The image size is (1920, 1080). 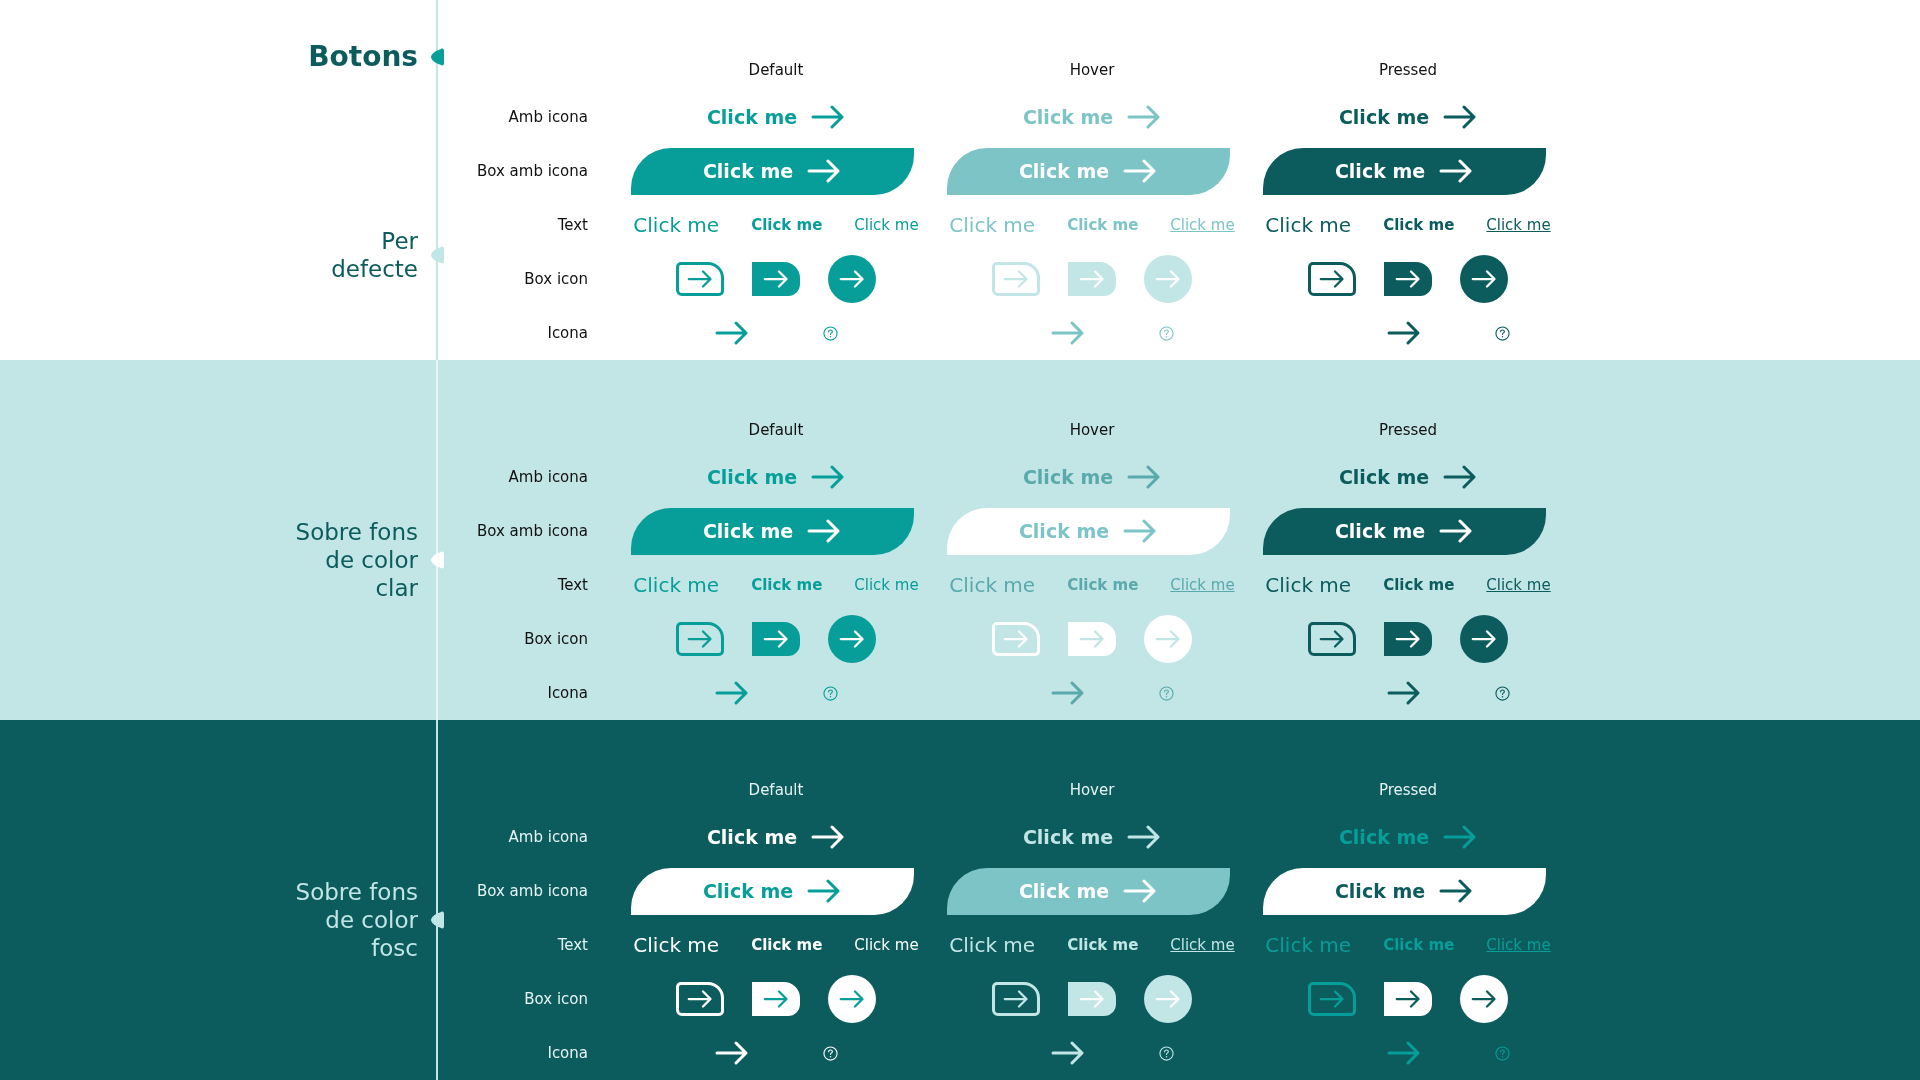 What do you see at coordinates (776, 790) in the screenshot?
I see `column-header: Default` at bounding box center [776, 790].